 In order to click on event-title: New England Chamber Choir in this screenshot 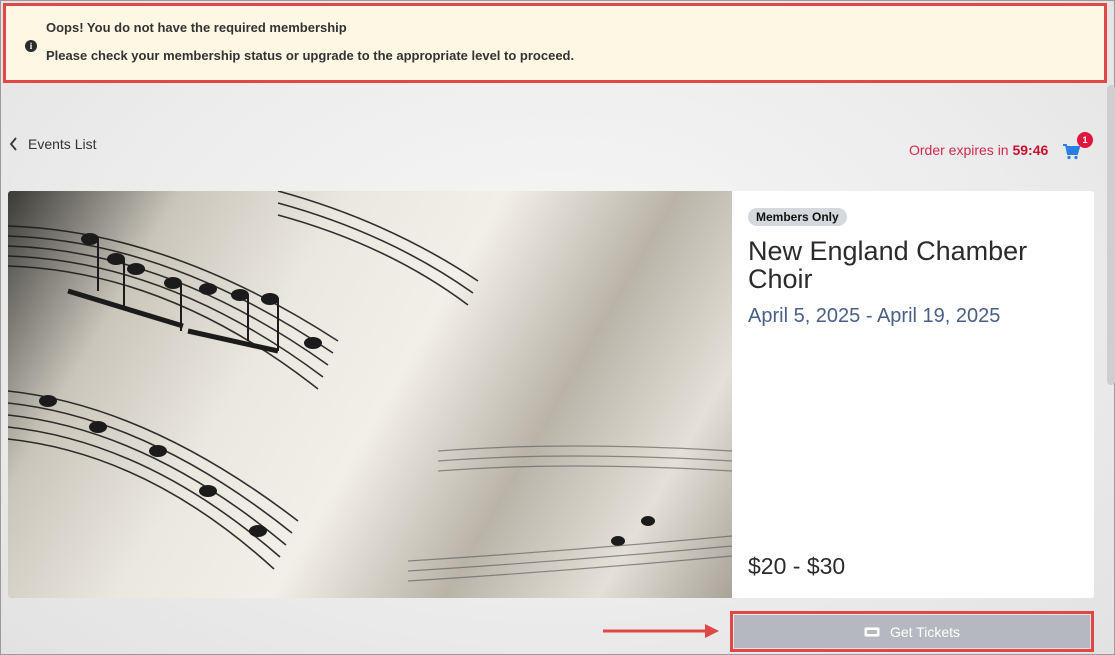, I will do `click(888, 265)`.